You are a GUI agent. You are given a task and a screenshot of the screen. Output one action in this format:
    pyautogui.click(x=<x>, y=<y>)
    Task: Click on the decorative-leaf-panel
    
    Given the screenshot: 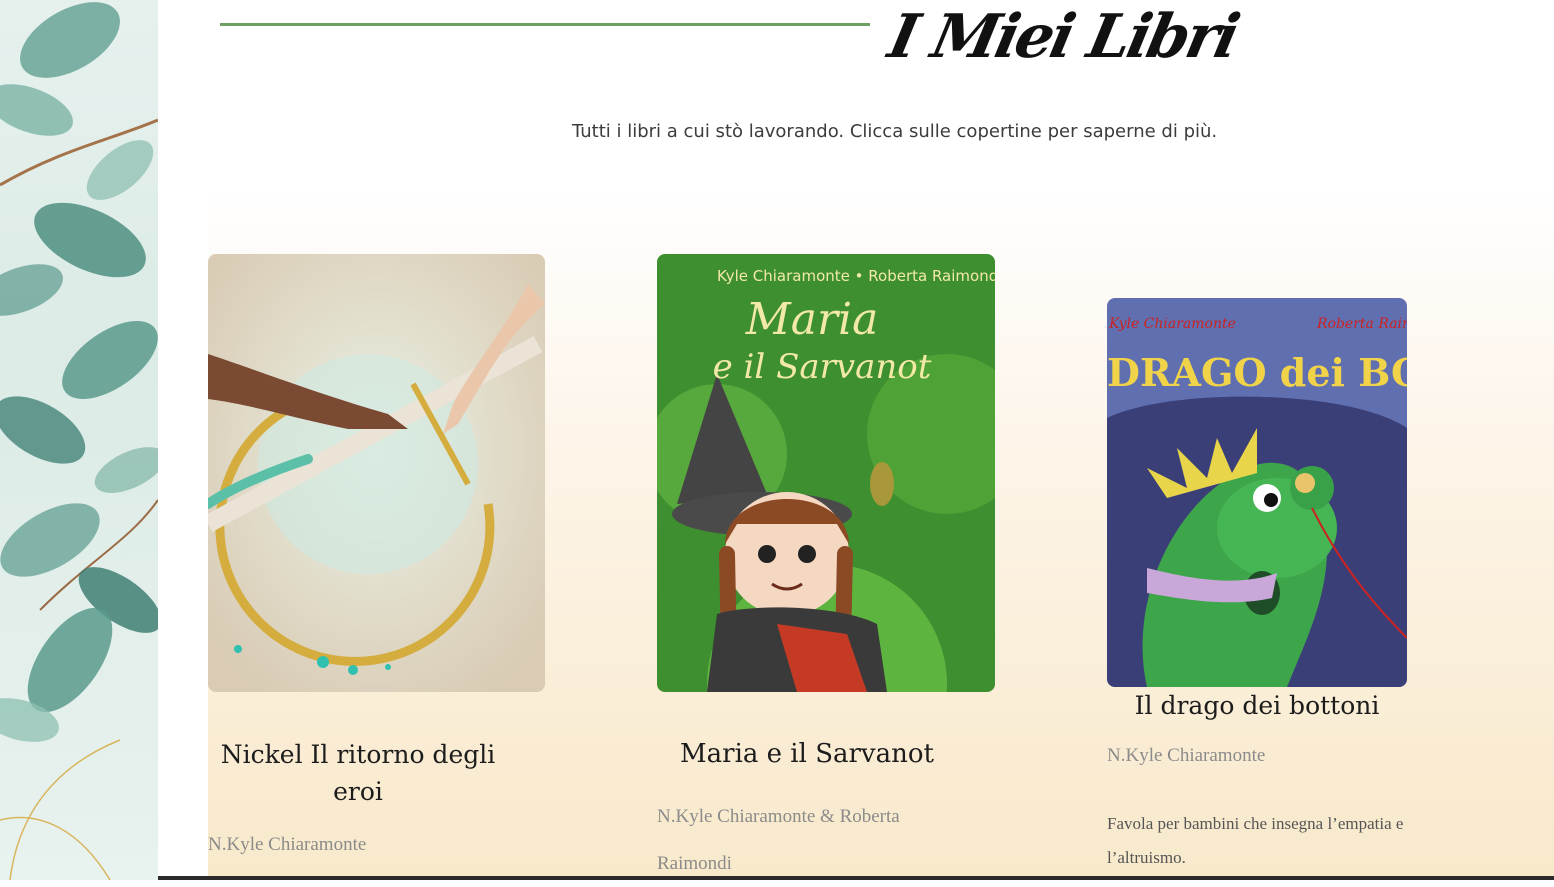 What is the action you would take?
    pyautogui.click(x=79, y=440)
    